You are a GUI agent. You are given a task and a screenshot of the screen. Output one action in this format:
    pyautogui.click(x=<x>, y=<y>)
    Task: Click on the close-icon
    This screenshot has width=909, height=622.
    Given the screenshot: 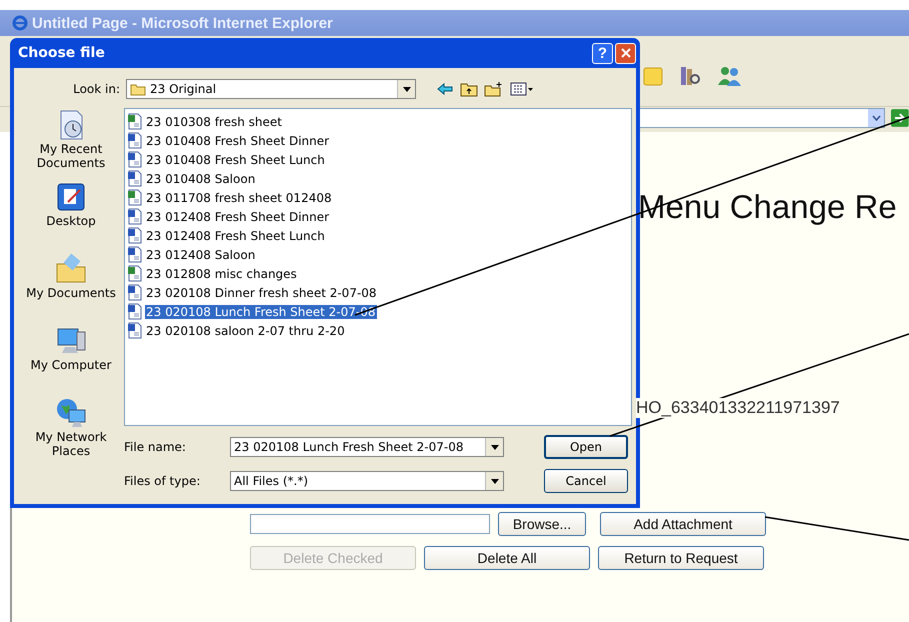 What is the action you would take?
    pyautogui.click(x=626, y=53)
    